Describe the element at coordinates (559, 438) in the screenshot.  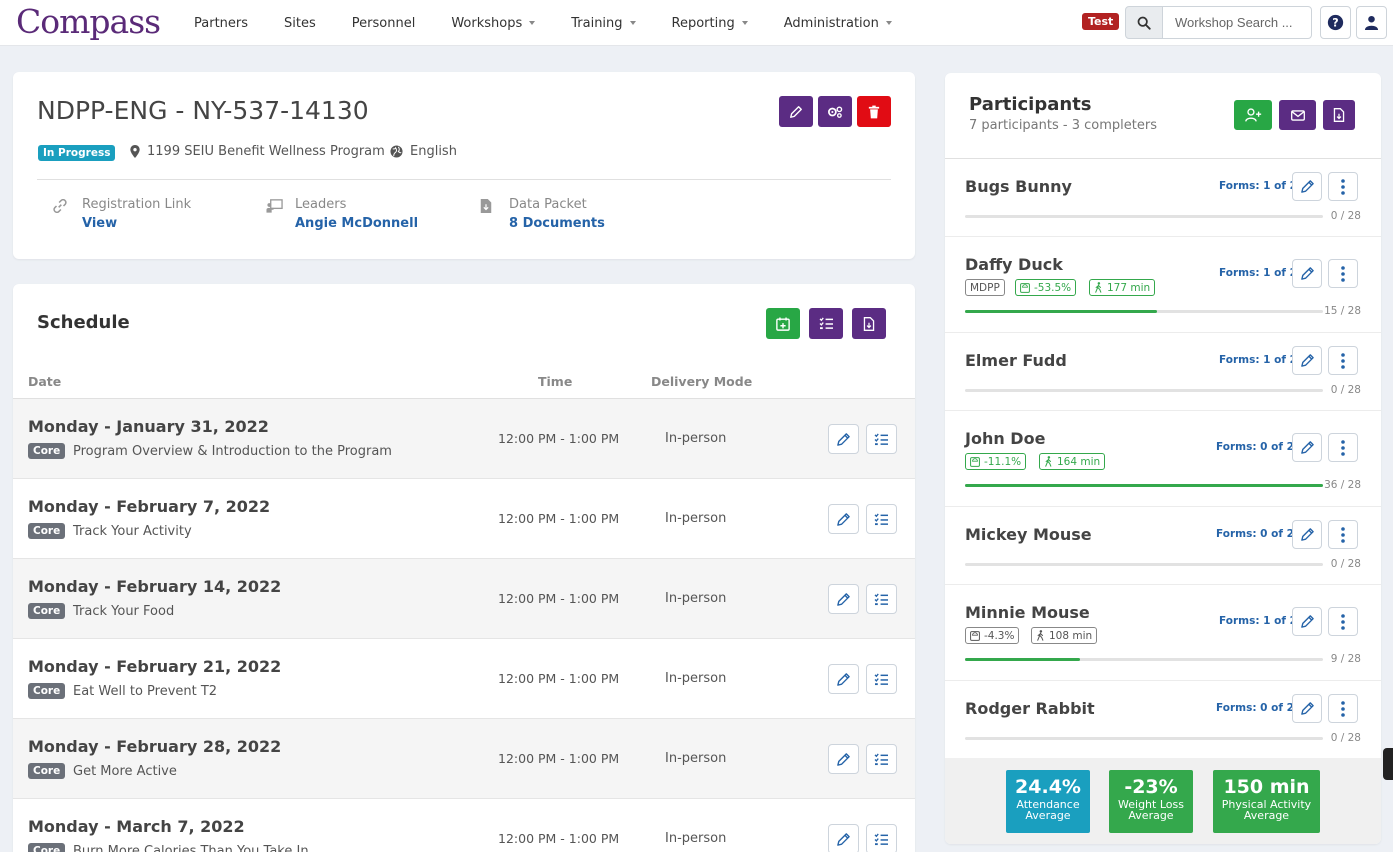
I see `session-time: 12:00 PM - 1:00 PM` at that location.